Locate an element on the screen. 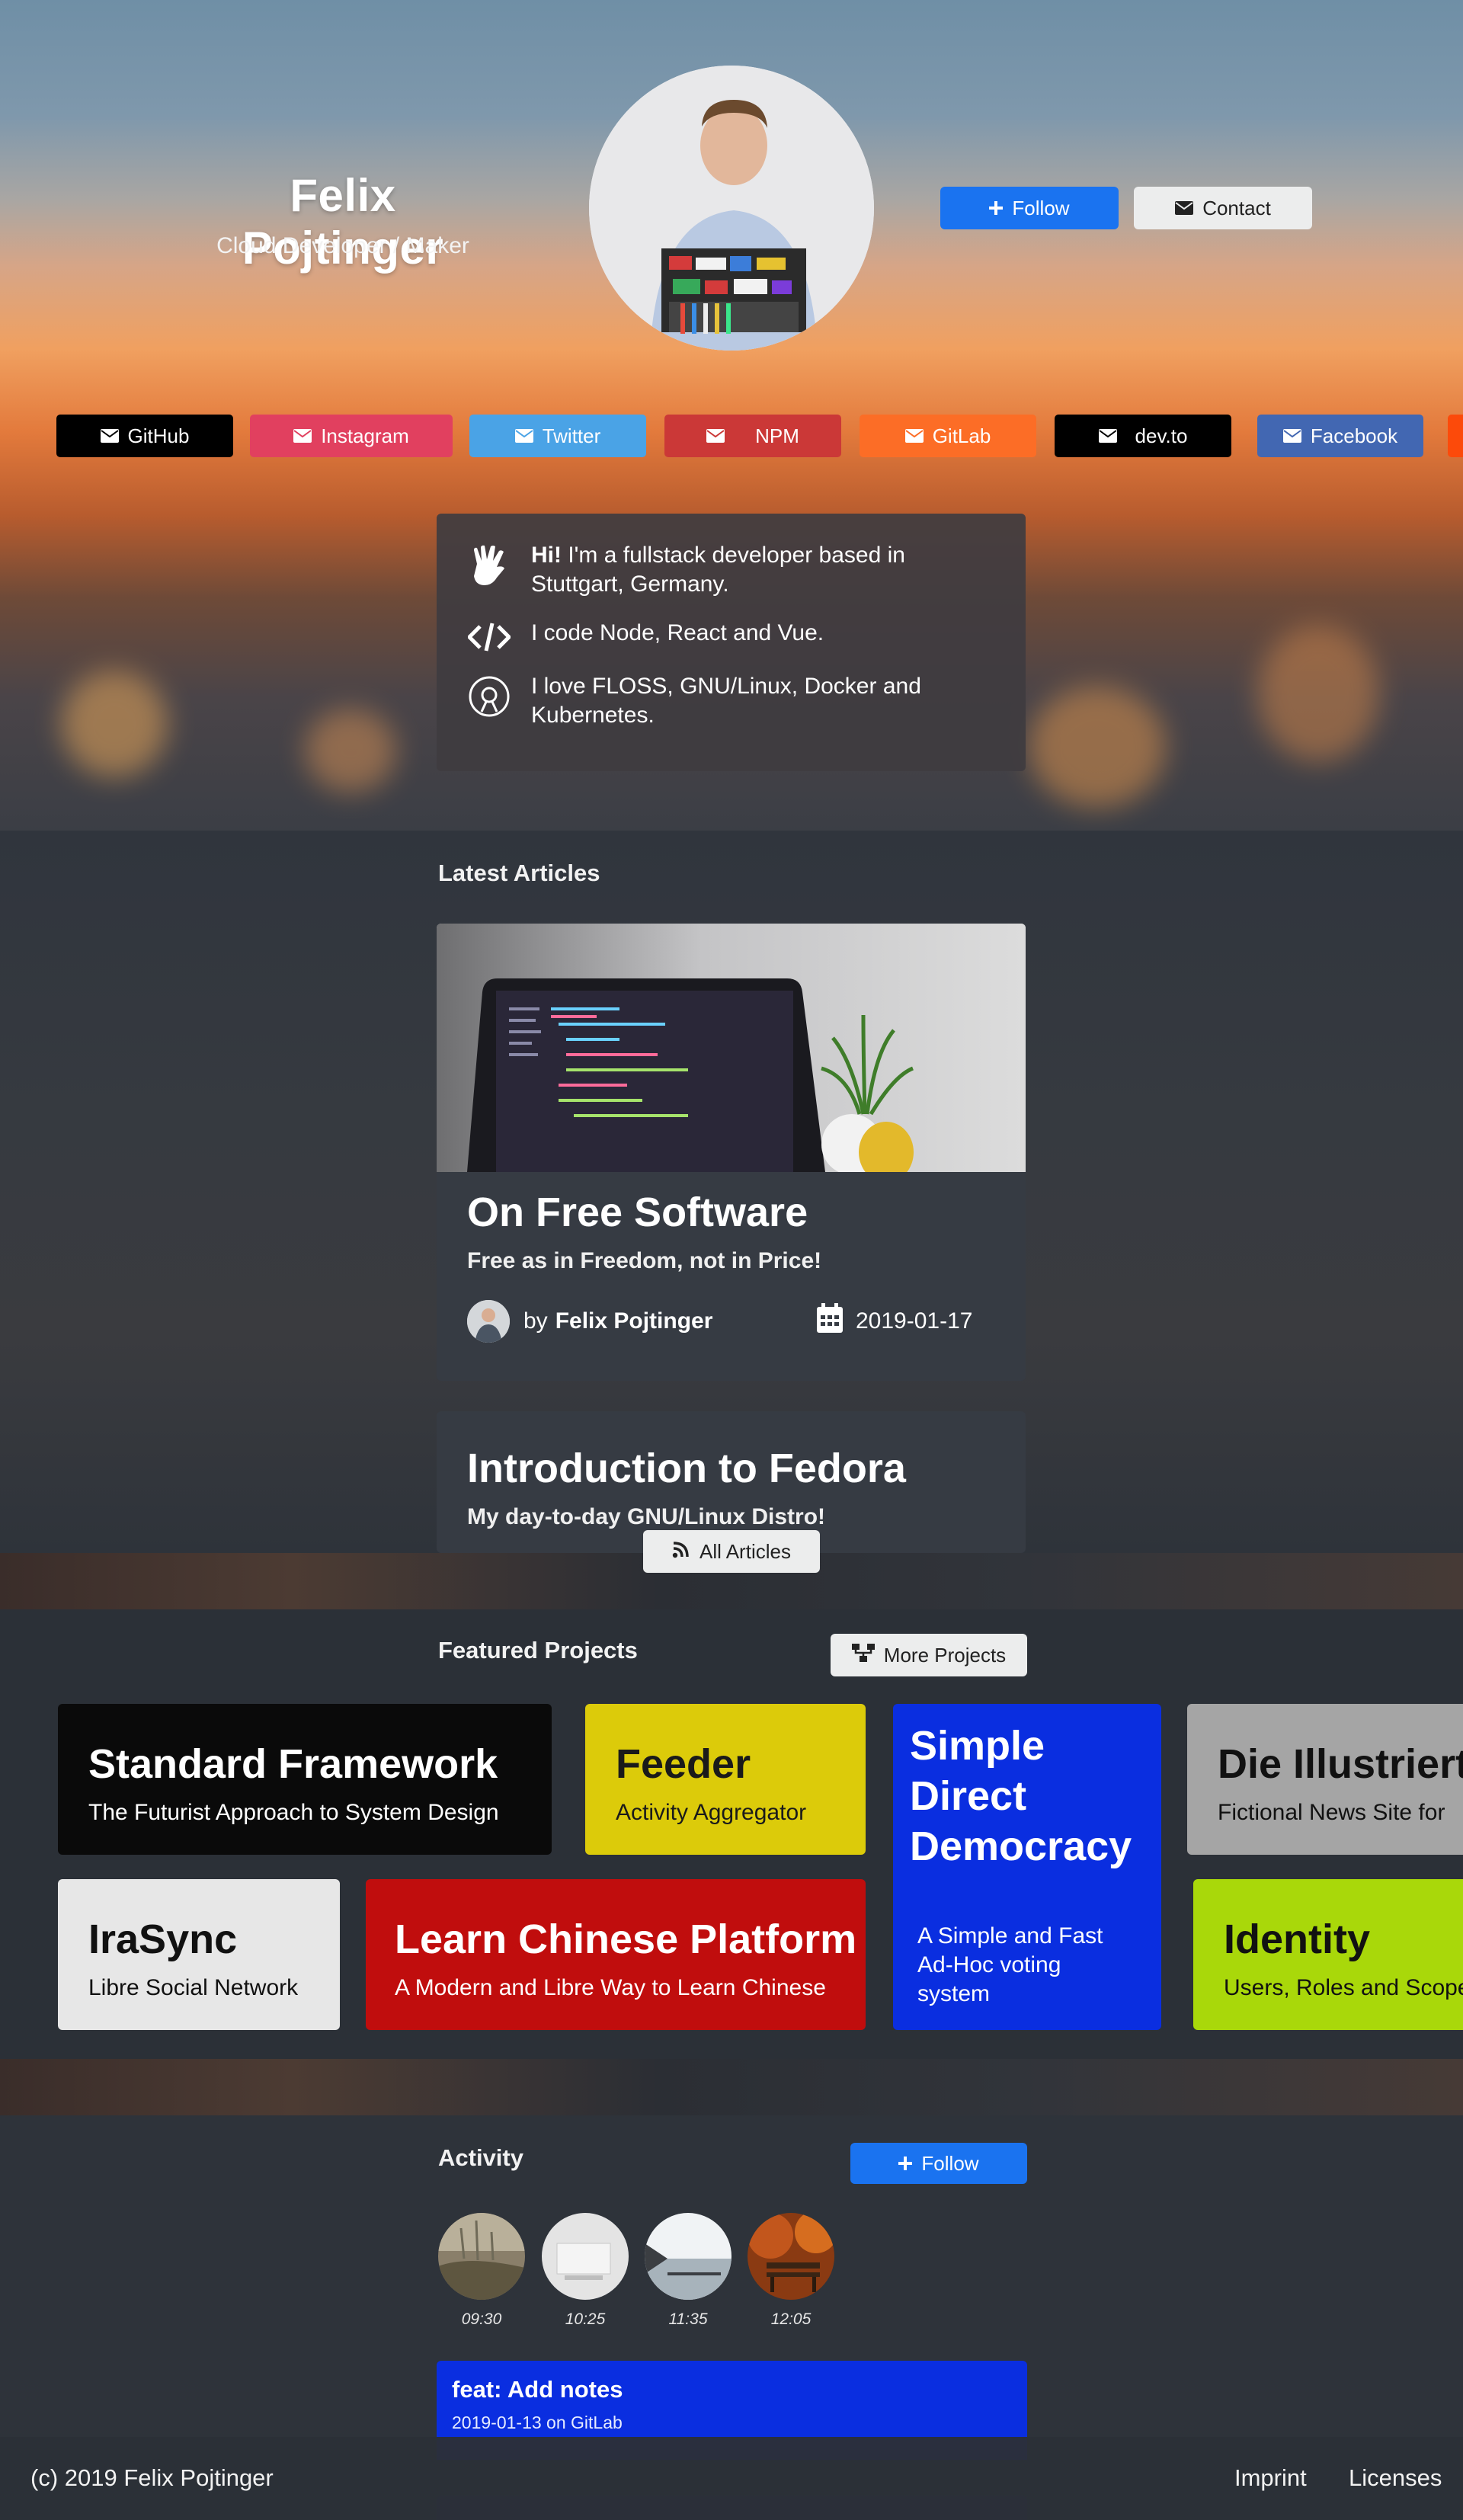 The image size is (1463, 2520). social-instagram-label: Instagram is located at coordinates (365, 435).